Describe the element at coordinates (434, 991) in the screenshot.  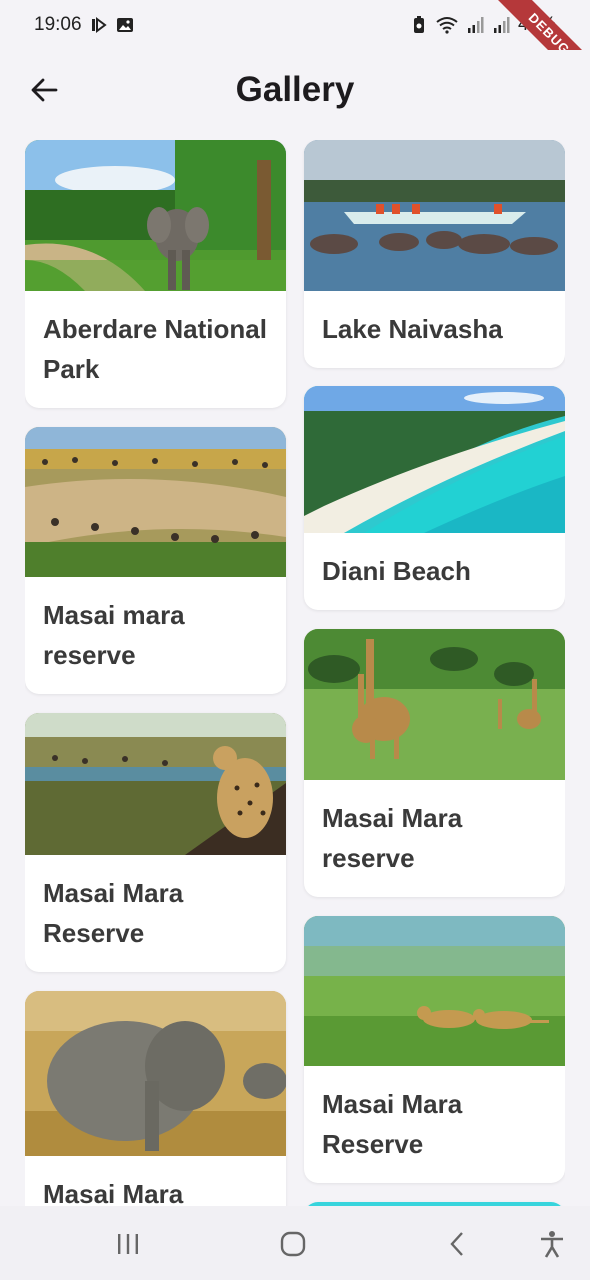
I see `cheetahs-grassland-photo` at that location.